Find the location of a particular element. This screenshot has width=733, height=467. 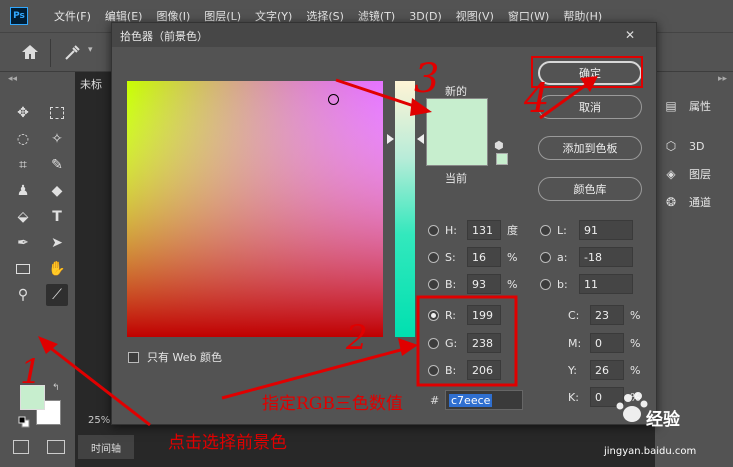

new-color-swatch is located at coordinates (457, 115).